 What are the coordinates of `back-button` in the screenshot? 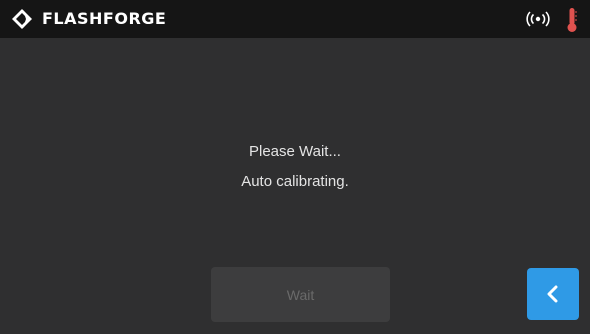 It's located at (553, 294).